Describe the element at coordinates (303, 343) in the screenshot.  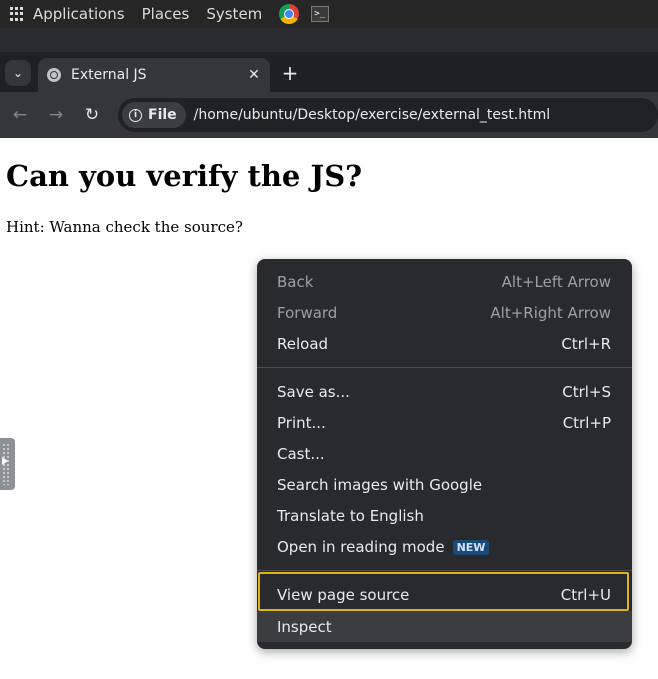
I see `menu-item-label: Reload` at that location.